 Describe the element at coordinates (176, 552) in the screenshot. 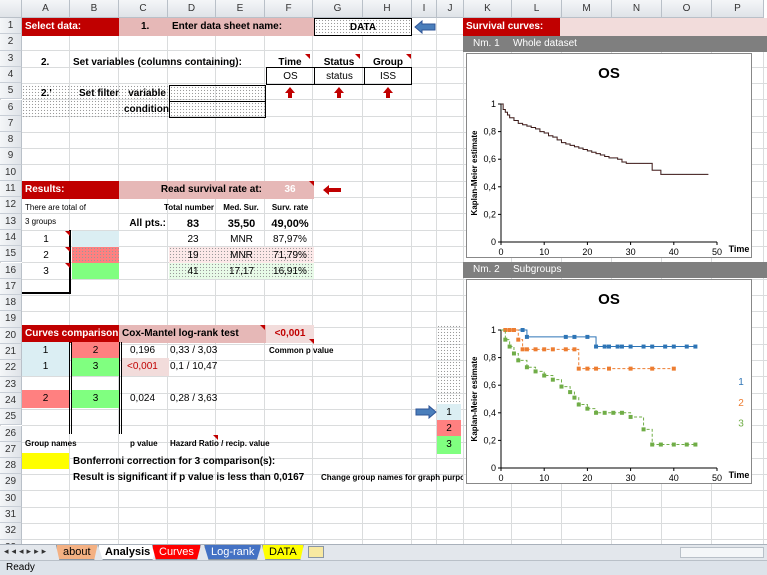

I see `tab-curves: Curves` at that location.